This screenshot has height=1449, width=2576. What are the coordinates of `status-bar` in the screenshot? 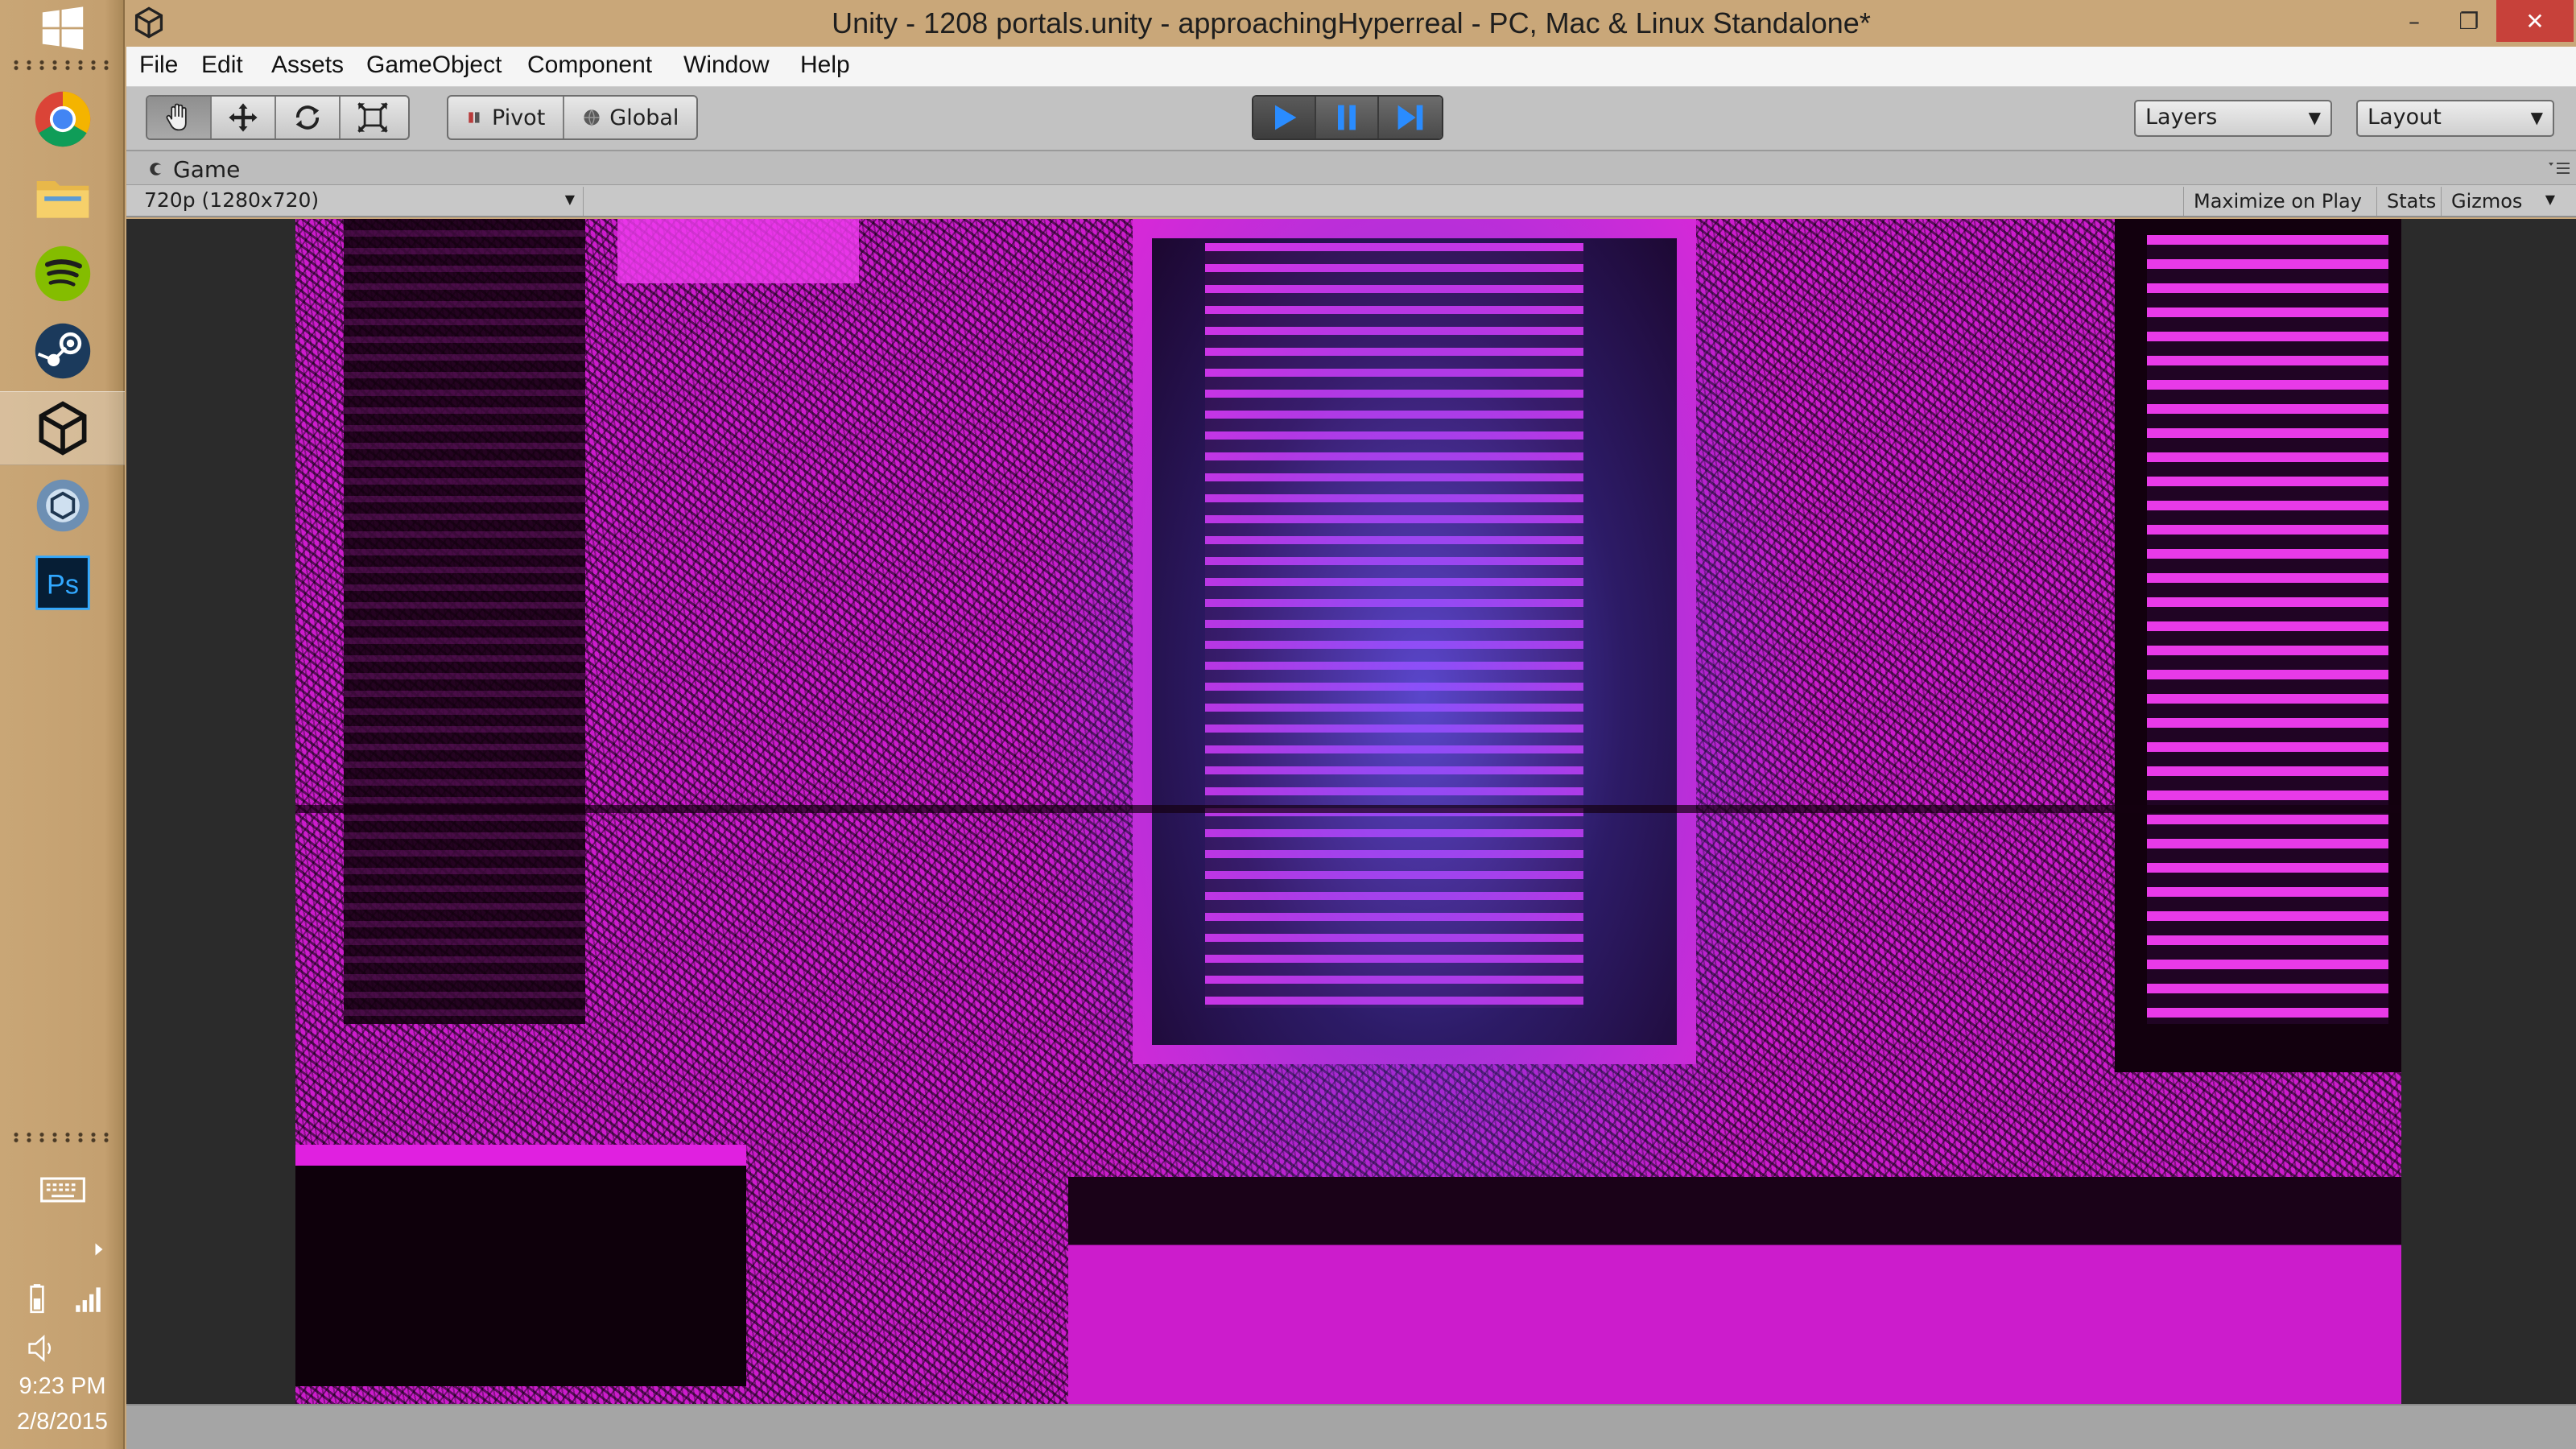 It's located at (1351, 1426).